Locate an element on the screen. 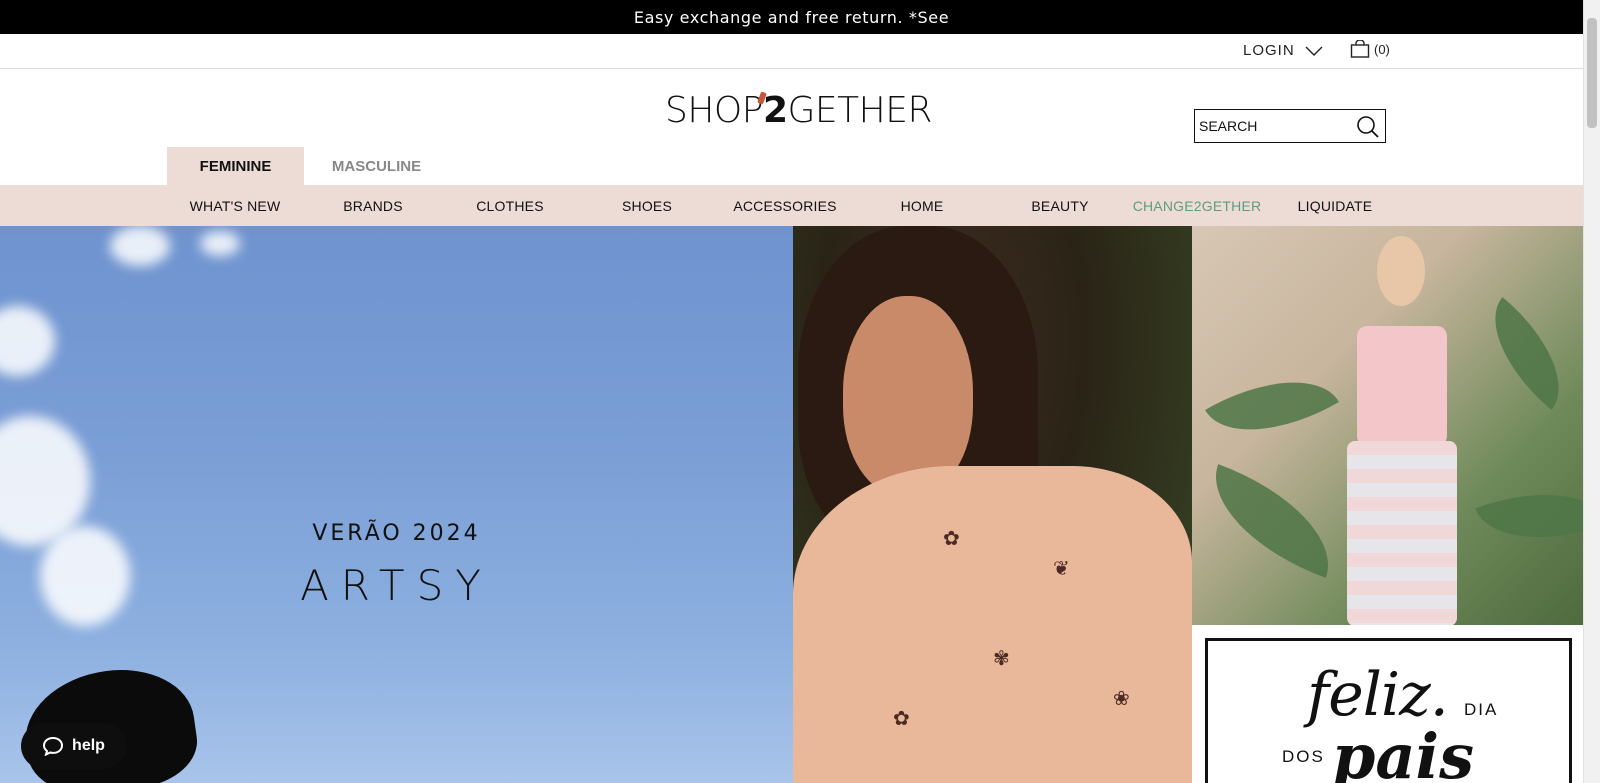  help-chat-button: help is located at coordinates (73, 746).